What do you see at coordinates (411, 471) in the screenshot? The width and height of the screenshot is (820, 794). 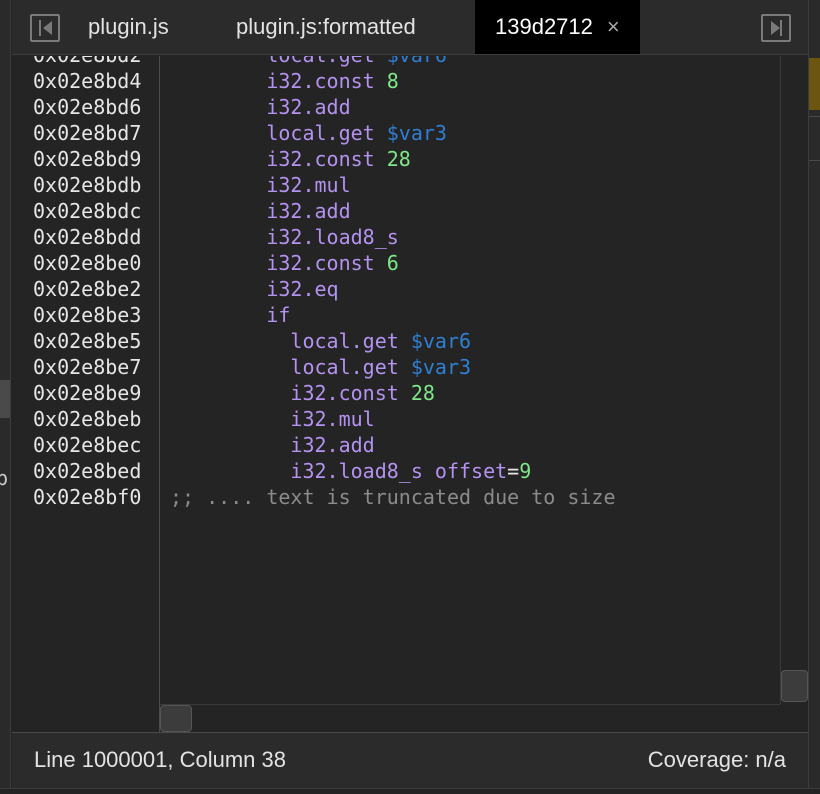 I see `code-line: i32.load8_s offset=9` at bounding box center [411, 471].